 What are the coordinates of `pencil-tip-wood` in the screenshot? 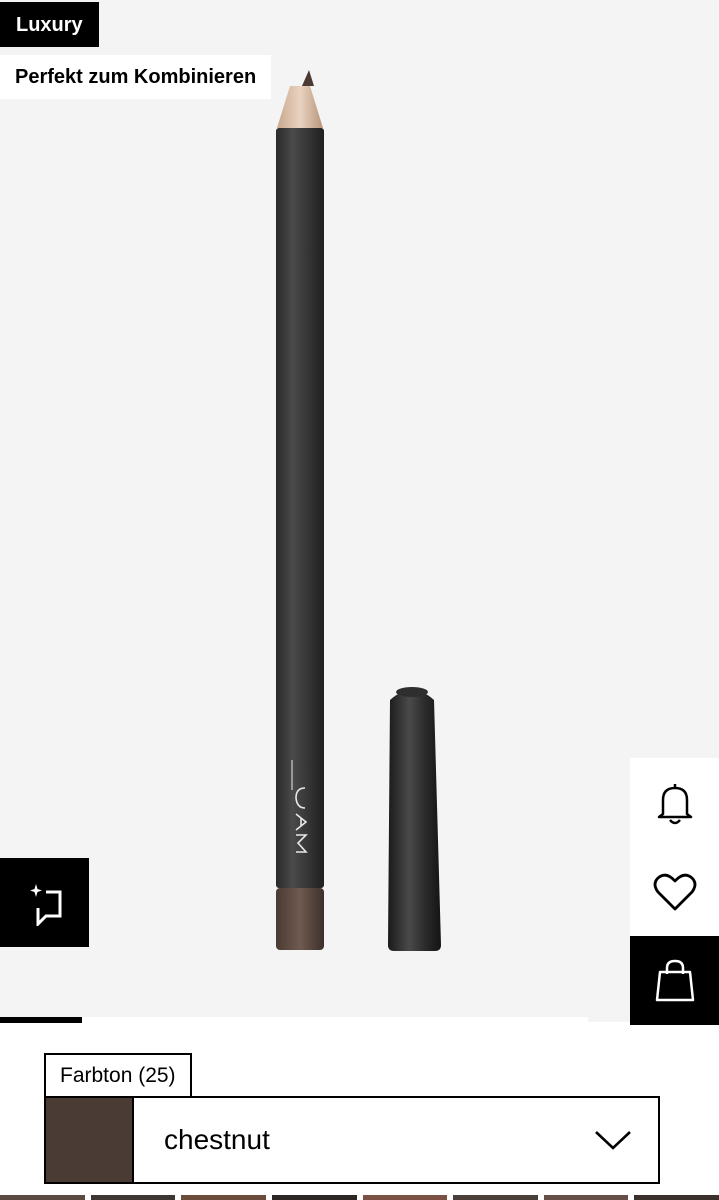 It's located at (300, 107).